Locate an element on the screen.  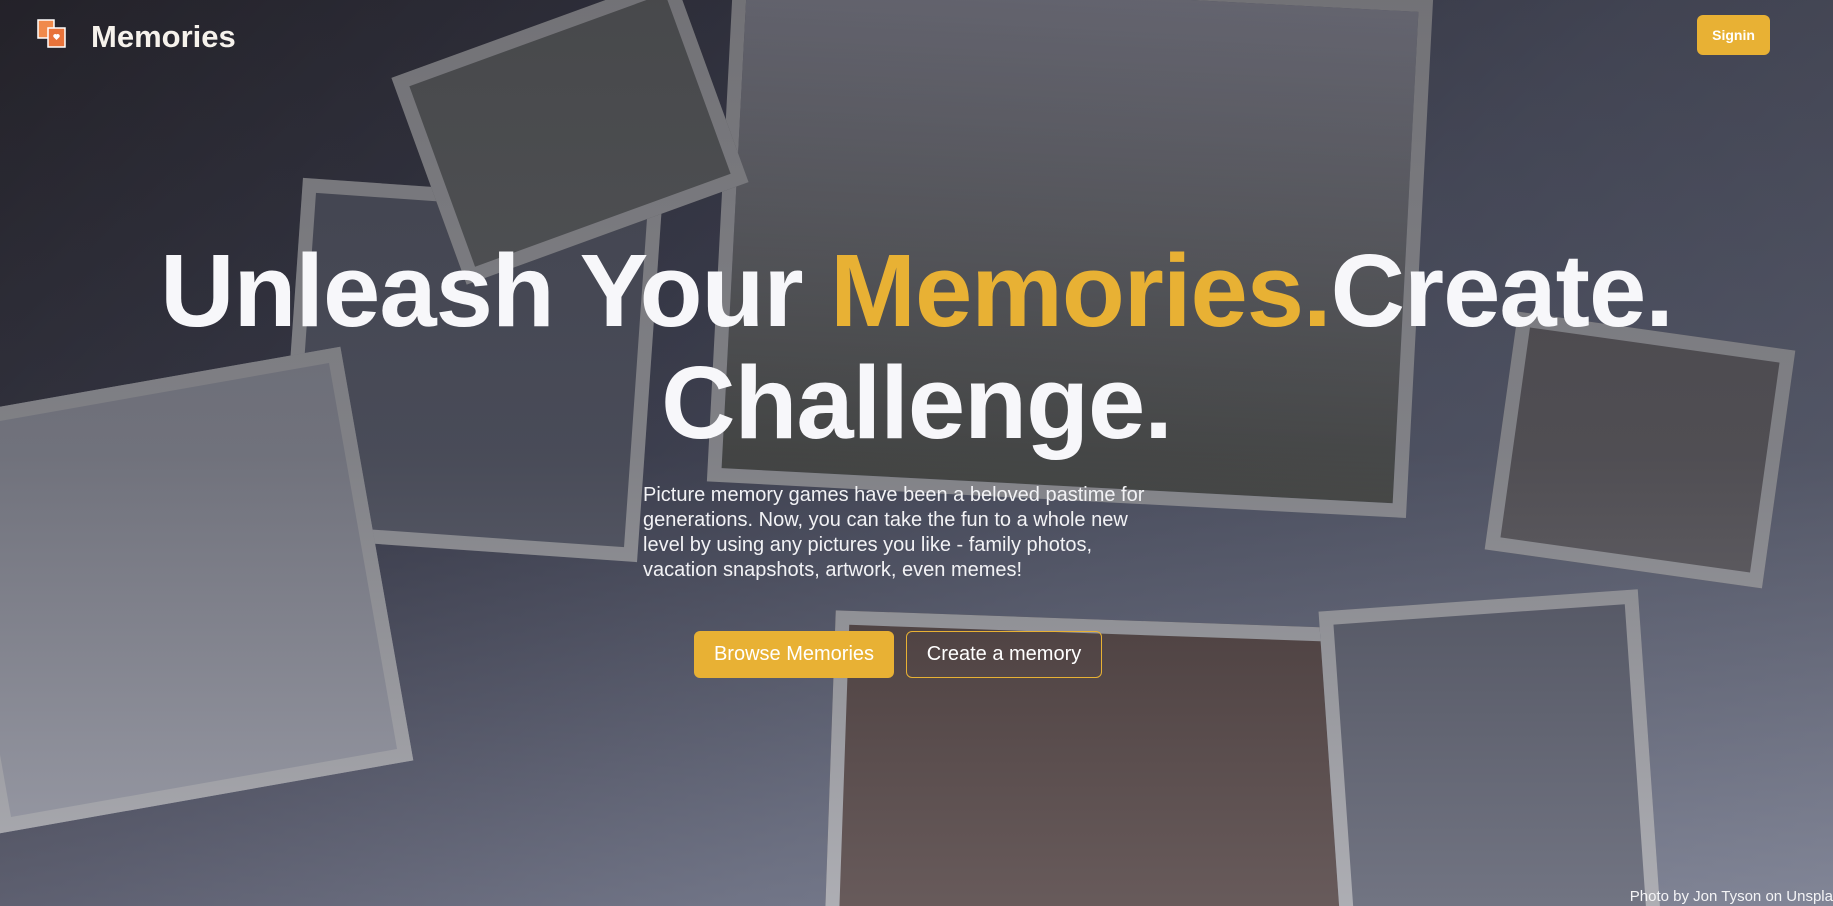
headline-line2: Challenge. is located at coordinates (917, 402).